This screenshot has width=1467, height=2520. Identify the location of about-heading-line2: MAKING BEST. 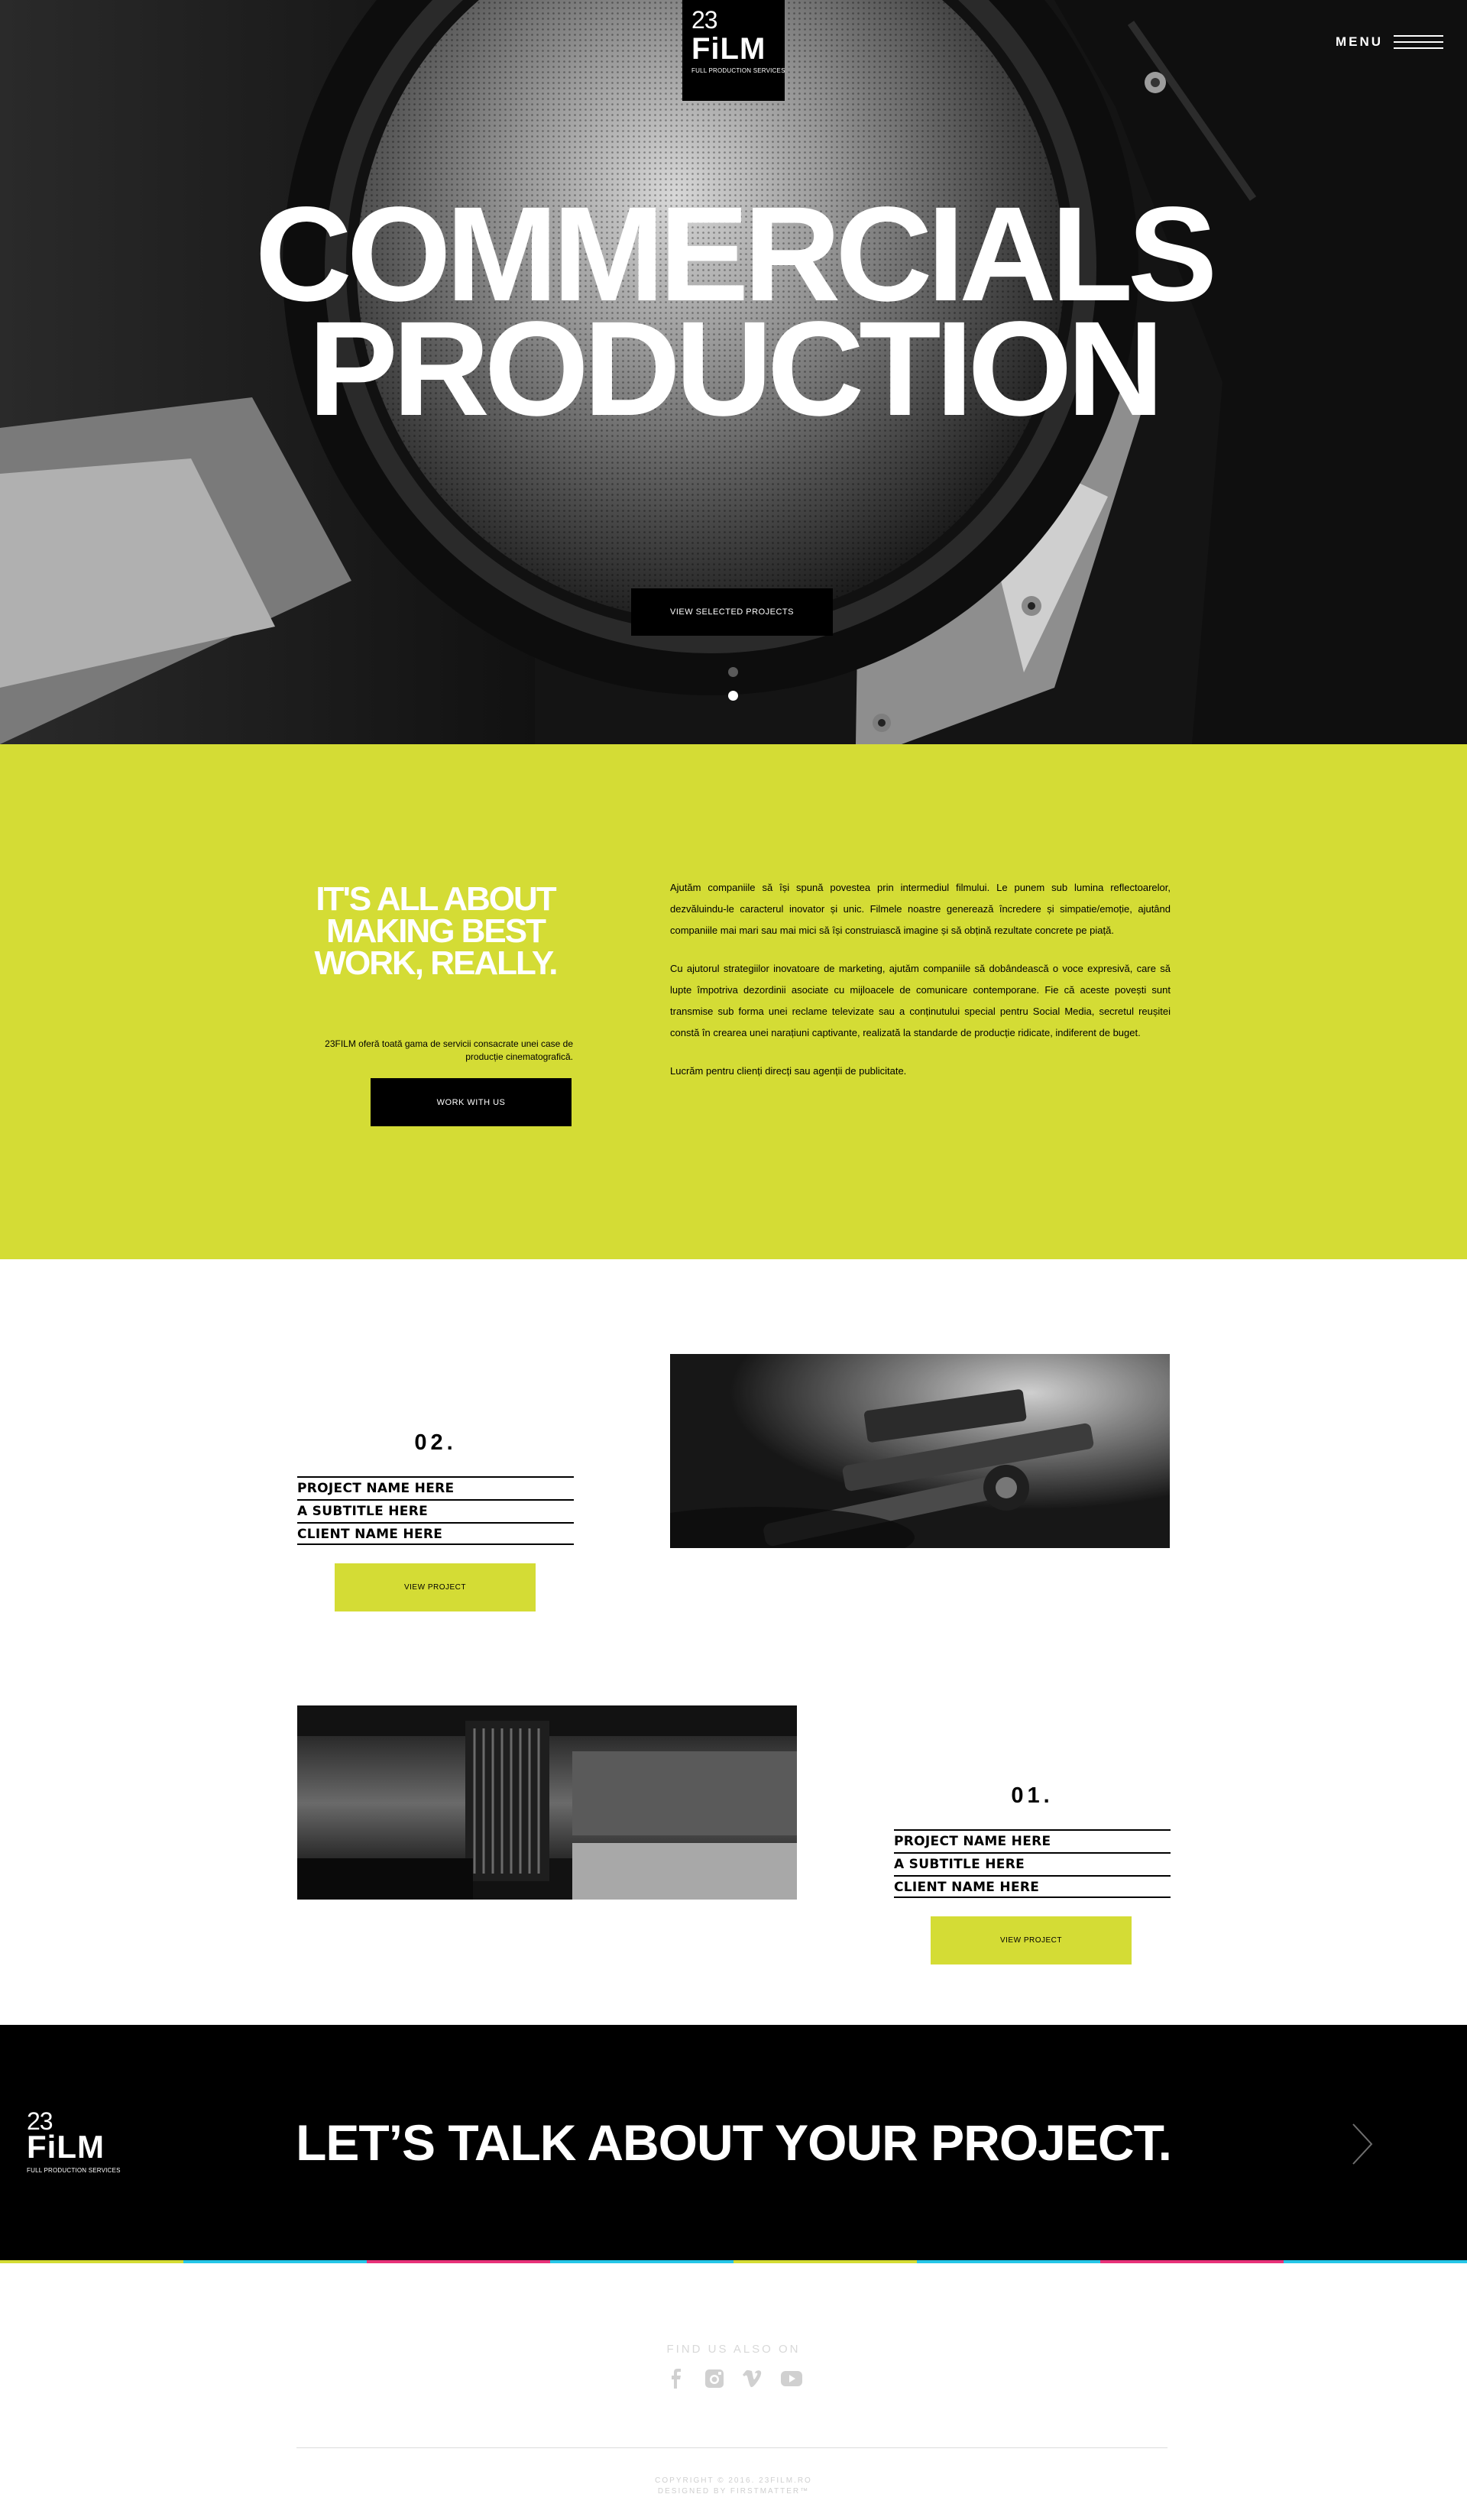
(436, 931).